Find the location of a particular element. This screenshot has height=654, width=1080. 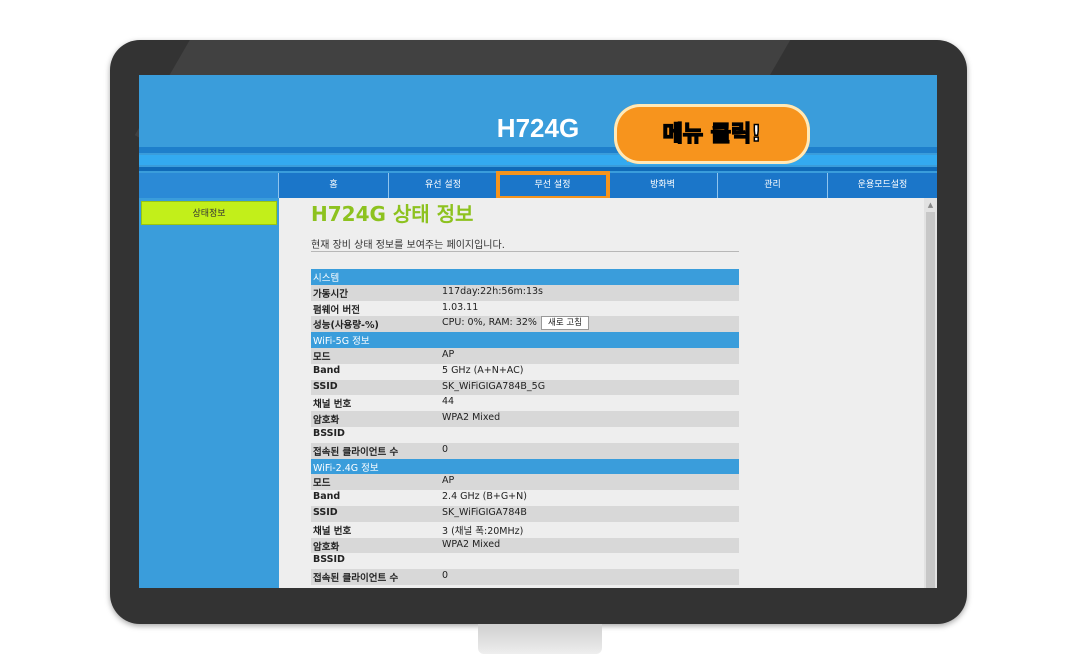

table-row: 성능(사용량-%) CPU: 0%, RAM: 32% 새로 고침 is located at coordinates (525, 324).